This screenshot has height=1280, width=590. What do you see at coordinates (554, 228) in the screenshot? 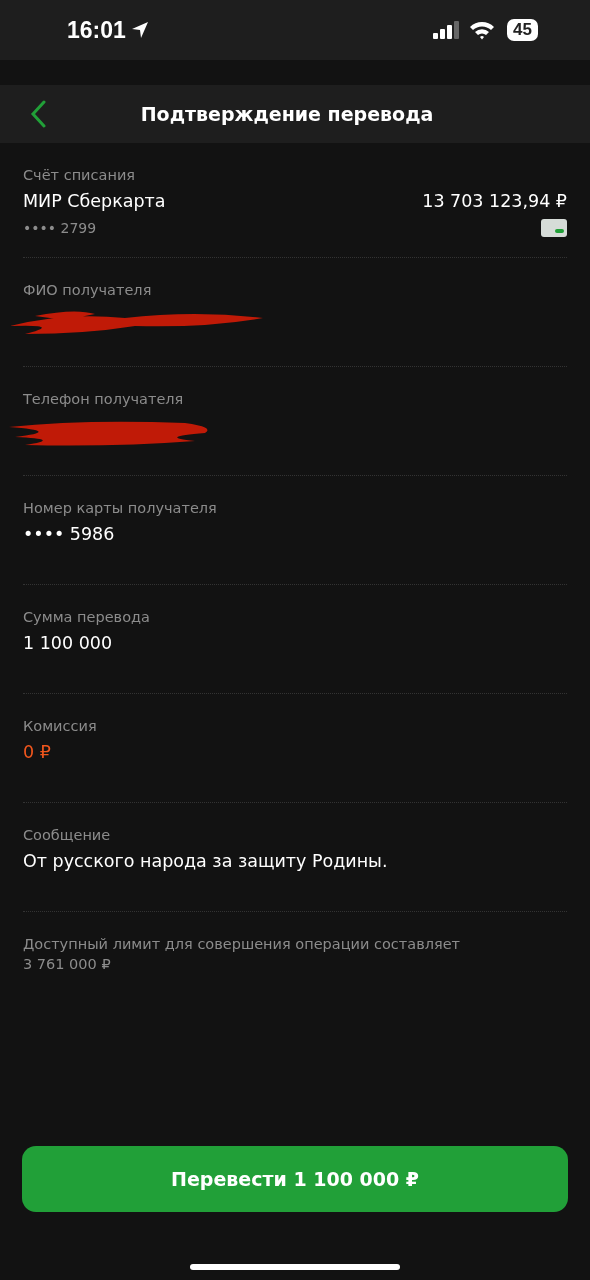
I see `card-icon` at bounding box center [554, 228].